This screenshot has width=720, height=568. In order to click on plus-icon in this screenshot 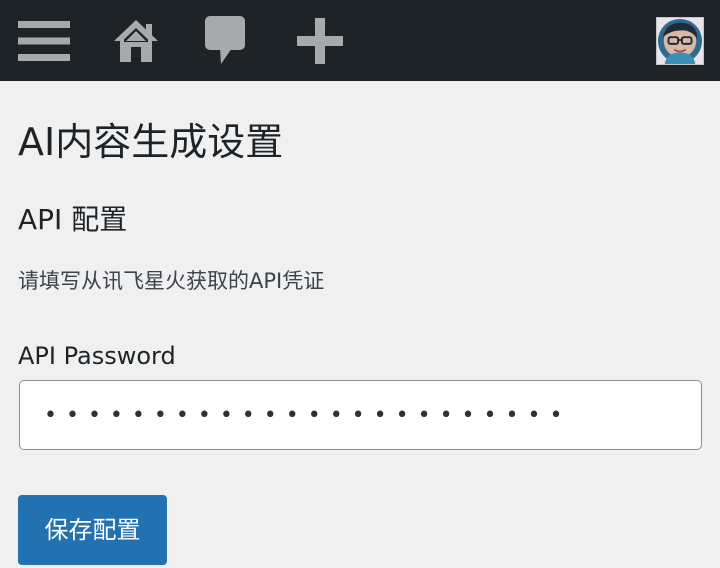, I will do `click(320, 40)`.